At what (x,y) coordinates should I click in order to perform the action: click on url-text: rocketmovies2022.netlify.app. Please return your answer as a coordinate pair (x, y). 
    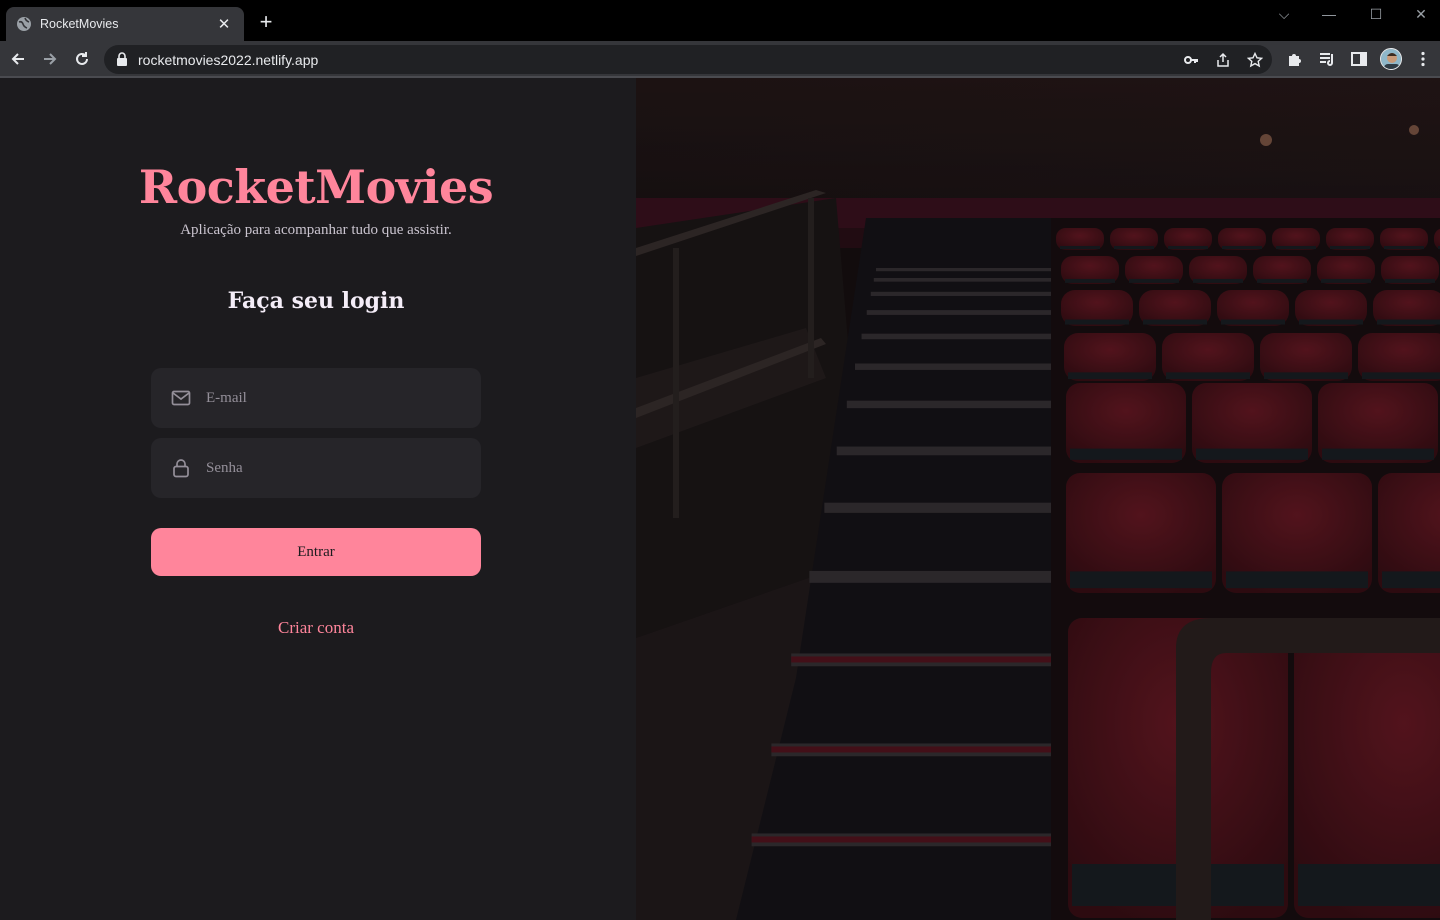
    Looking at the image, I should click on (228, 60).